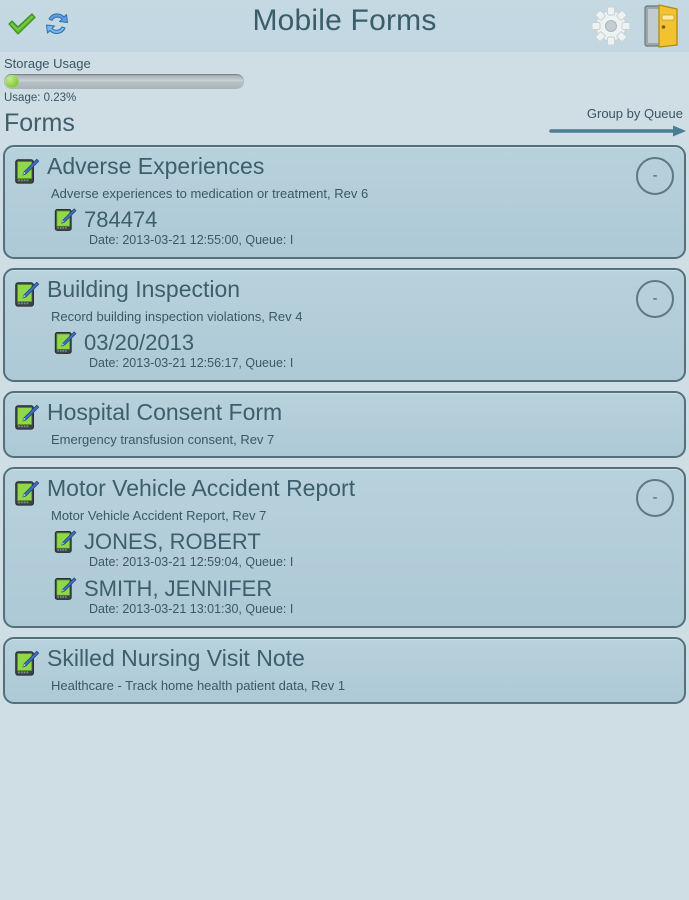 The height and width of the screenshot is (900, 689). I want to click on form-card-header: Hospital Consent Form, so click(343, 415).